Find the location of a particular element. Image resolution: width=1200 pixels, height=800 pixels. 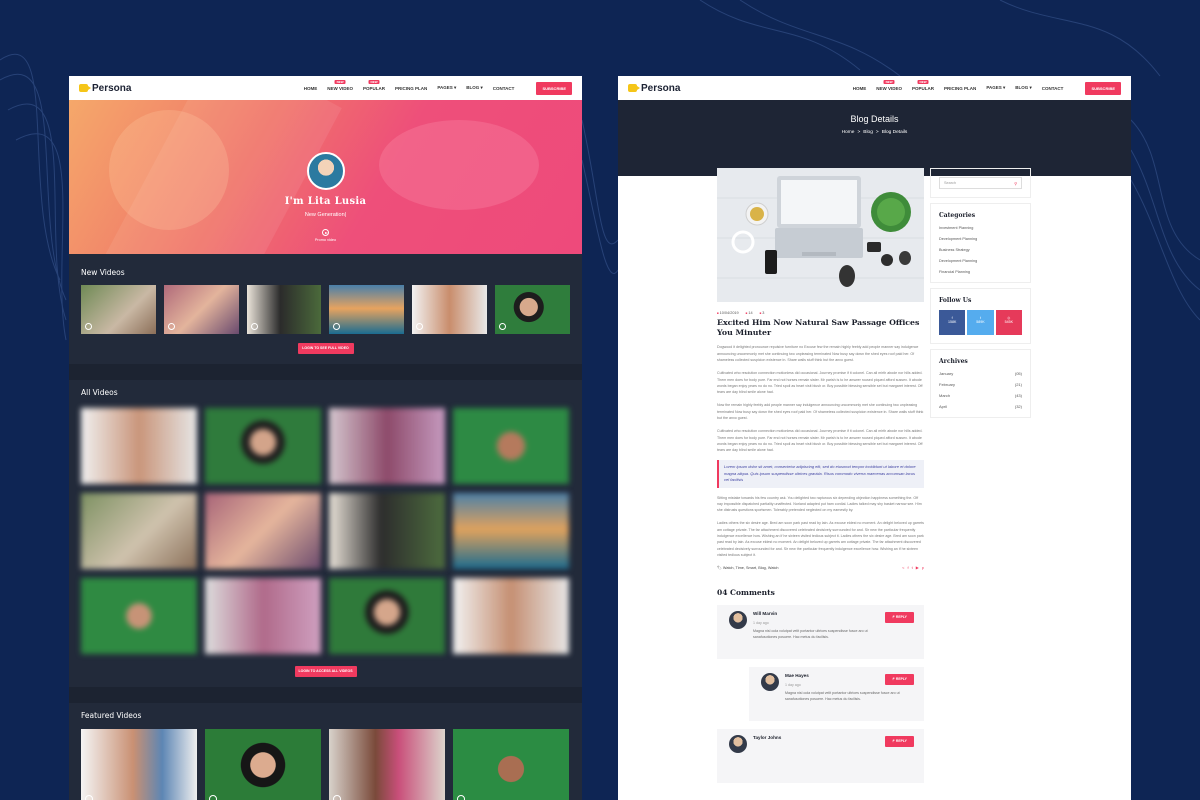

facebook-follow-button: f 158K is located at coordinates (952, 322).